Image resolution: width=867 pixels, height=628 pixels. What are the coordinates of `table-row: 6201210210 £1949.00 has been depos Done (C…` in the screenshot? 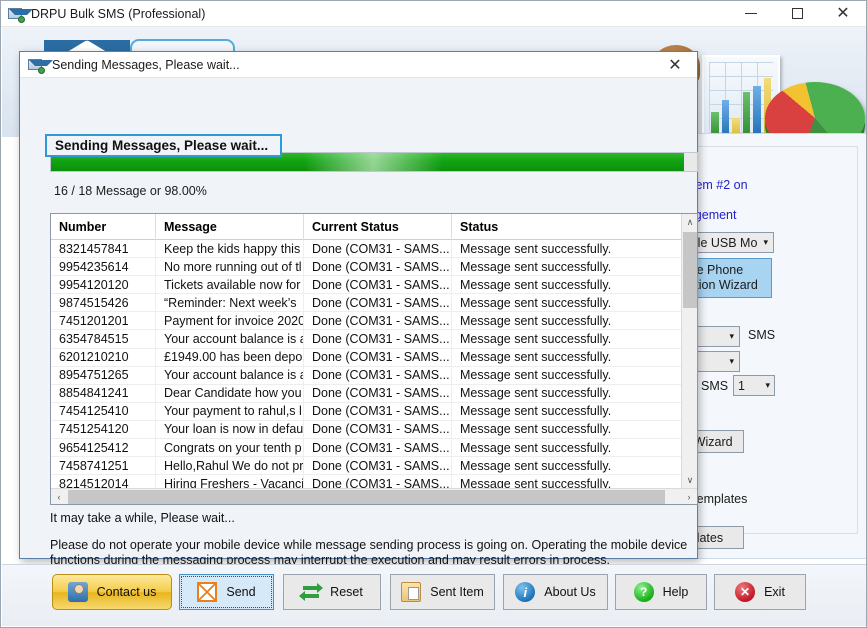 It's located at (366, 357).